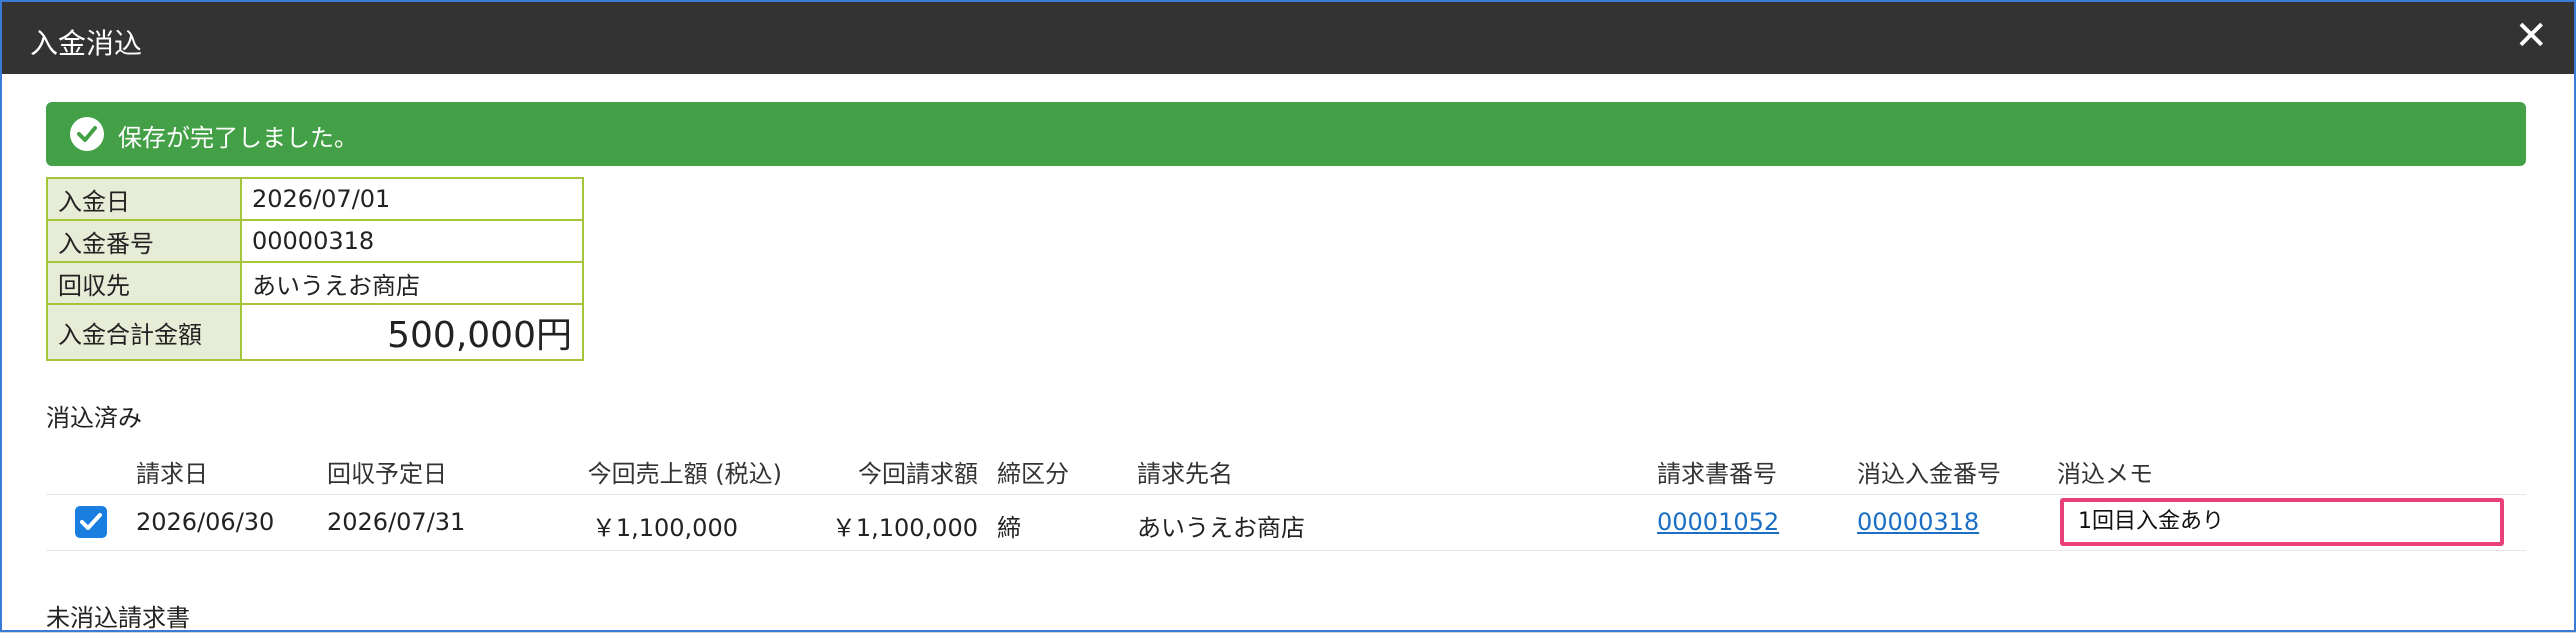 The height and width of the screenshot is (633, 2576). What do you see at coordinates (1918, 522) in the screenshot?
I see `payment-number-link: 00000318` at bounding box center [1918, 522].